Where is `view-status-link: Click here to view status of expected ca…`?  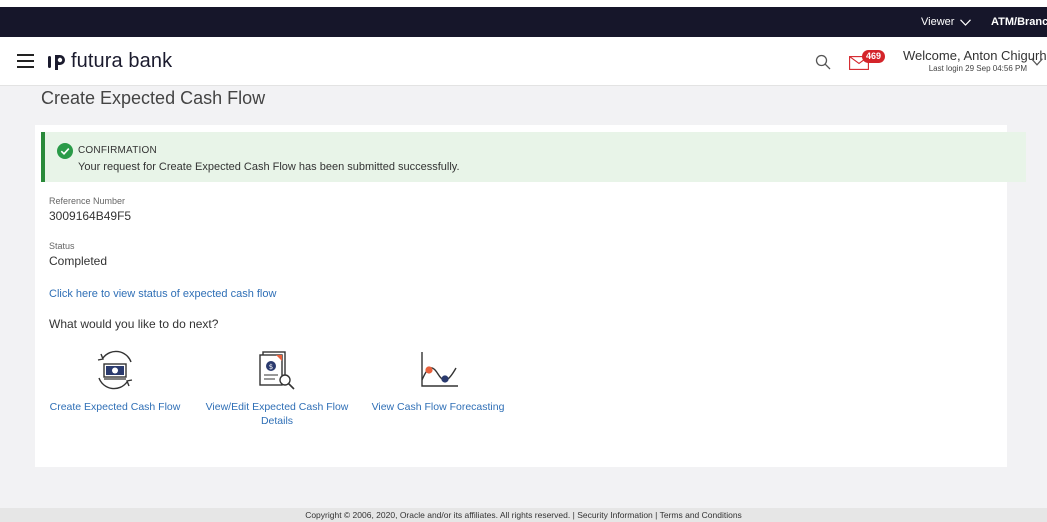
view-status-link: Click here to view status of expected ca… is located at coordinates (162, 294).